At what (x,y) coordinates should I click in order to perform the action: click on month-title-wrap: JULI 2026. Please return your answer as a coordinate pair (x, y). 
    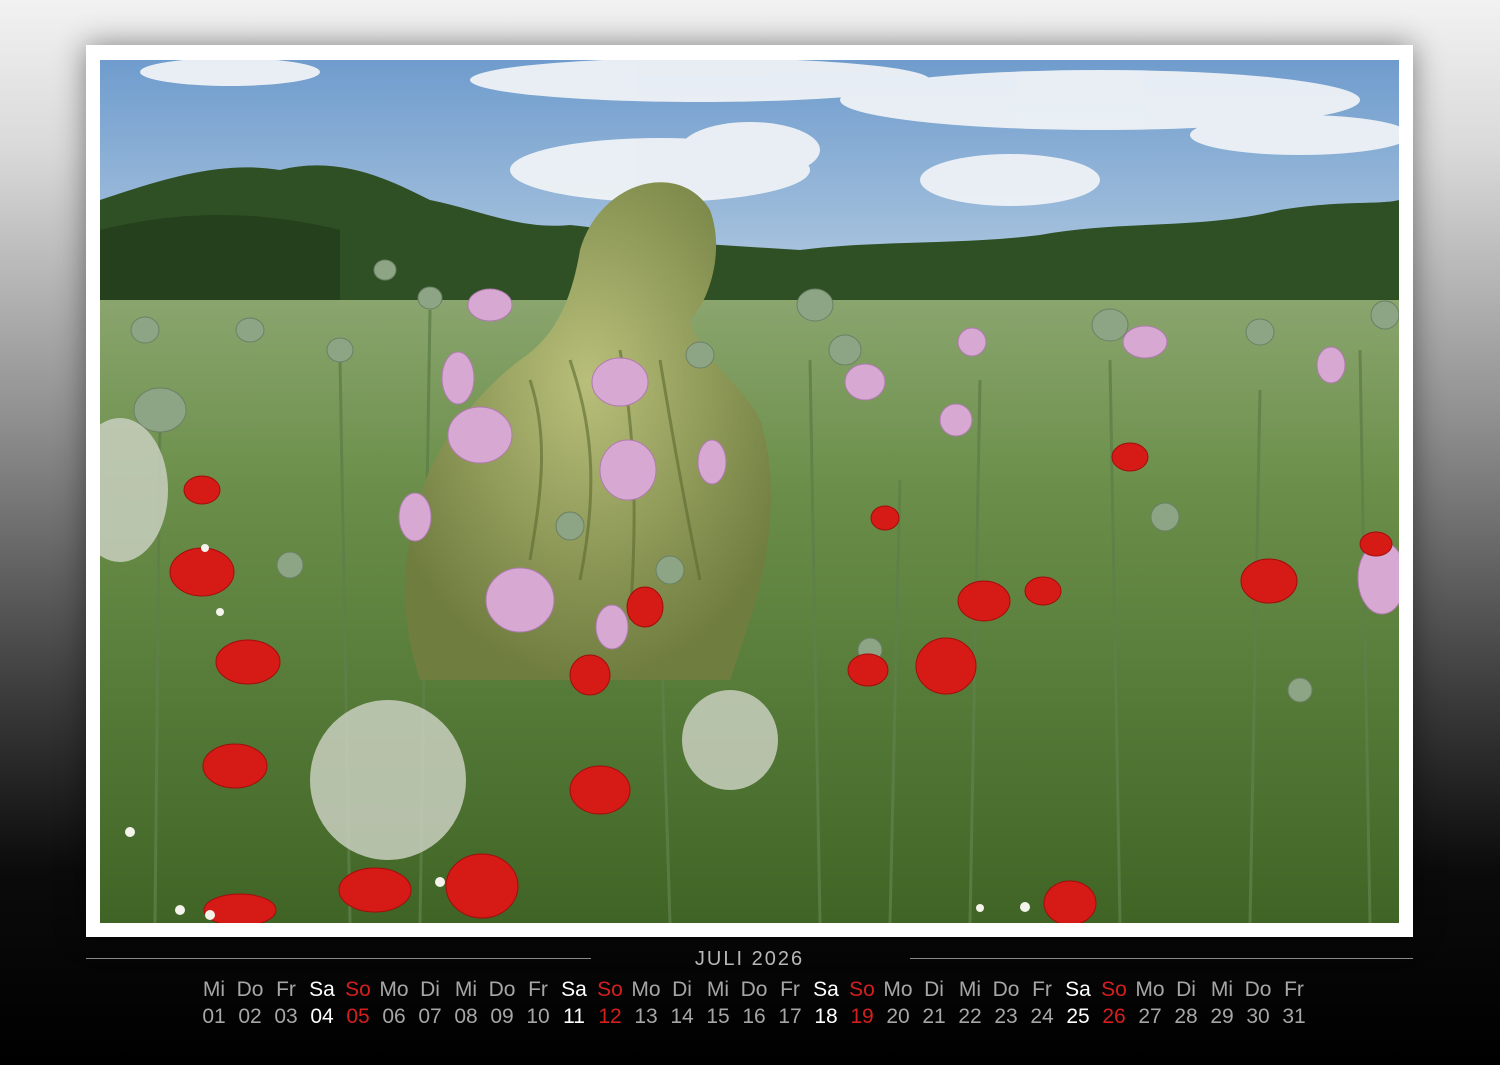
    Looking at the image, I should click on (749, 959).